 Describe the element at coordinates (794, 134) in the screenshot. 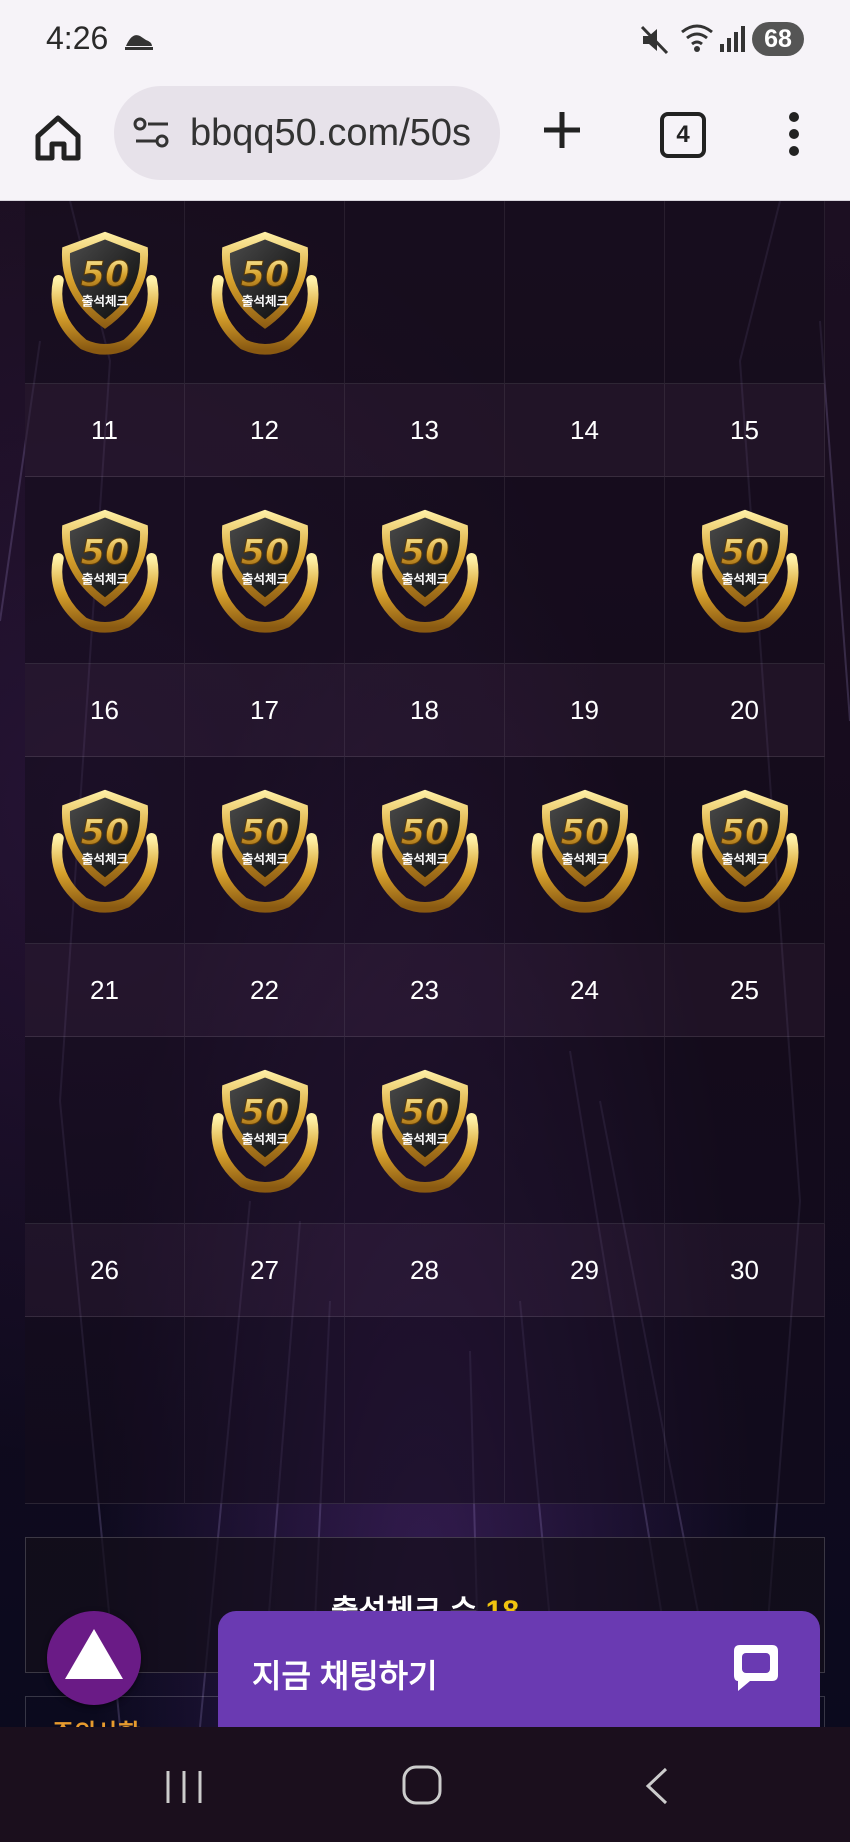

I see `more-menu-icon` at that location.